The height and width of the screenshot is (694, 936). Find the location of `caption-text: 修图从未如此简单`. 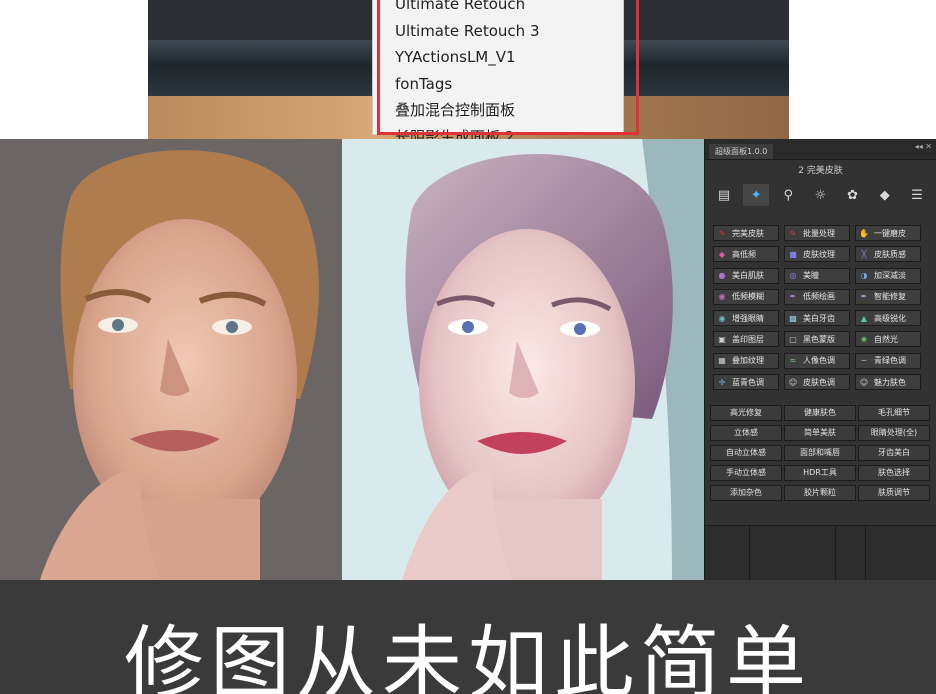

caption-text: 修图从未如此简单 is located at coordinates (468, 655).